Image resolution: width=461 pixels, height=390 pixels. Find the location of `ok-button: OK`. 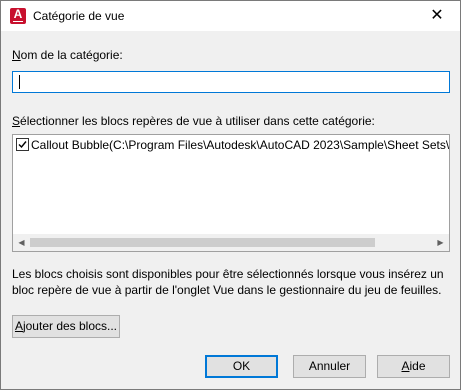

ok-button: OK is located at coordinates (241, 366).